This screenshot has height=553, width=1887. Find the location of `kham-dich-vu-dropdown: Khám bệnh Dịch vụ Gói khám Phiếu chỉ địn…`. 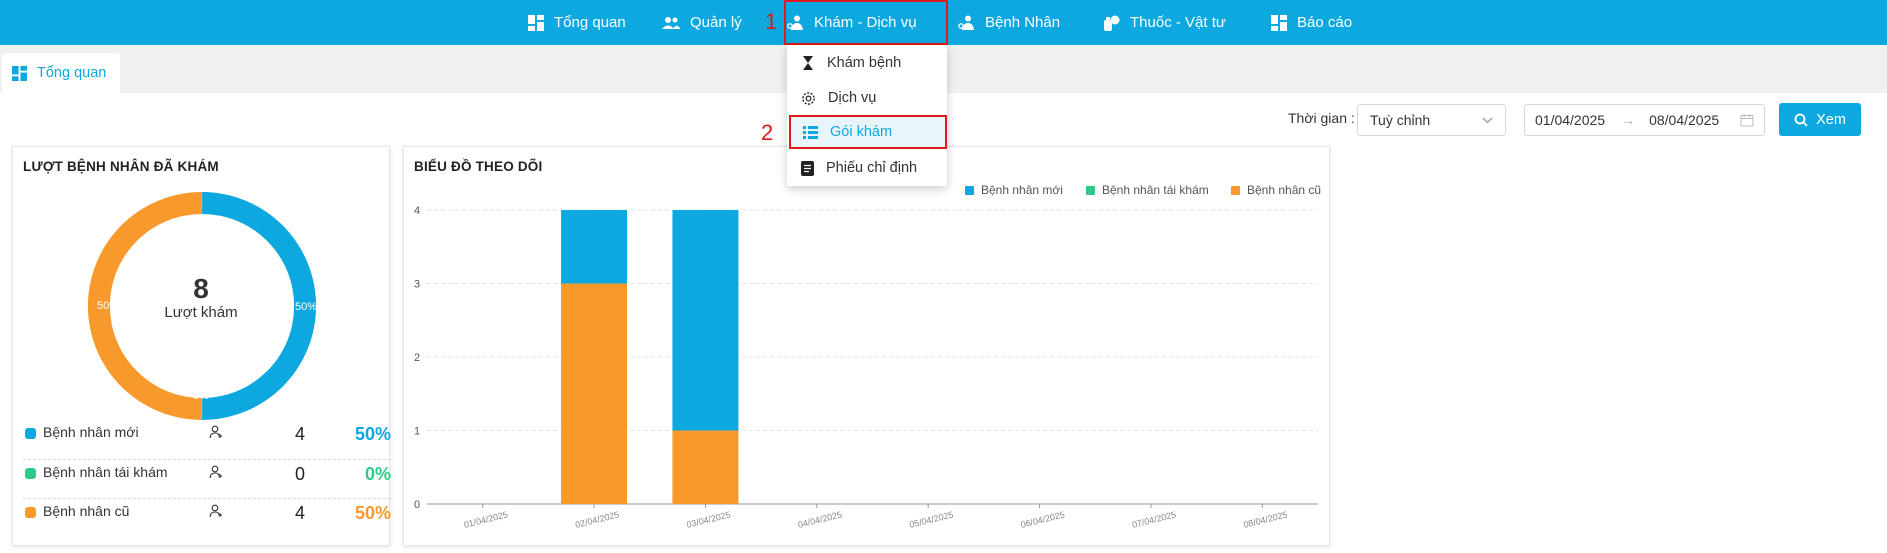

kham-dich-vu-dropdown: Khám bệnh Dịch vụ Gói khám Phiếu chỉ địn… is located at coordinates (867, 115).